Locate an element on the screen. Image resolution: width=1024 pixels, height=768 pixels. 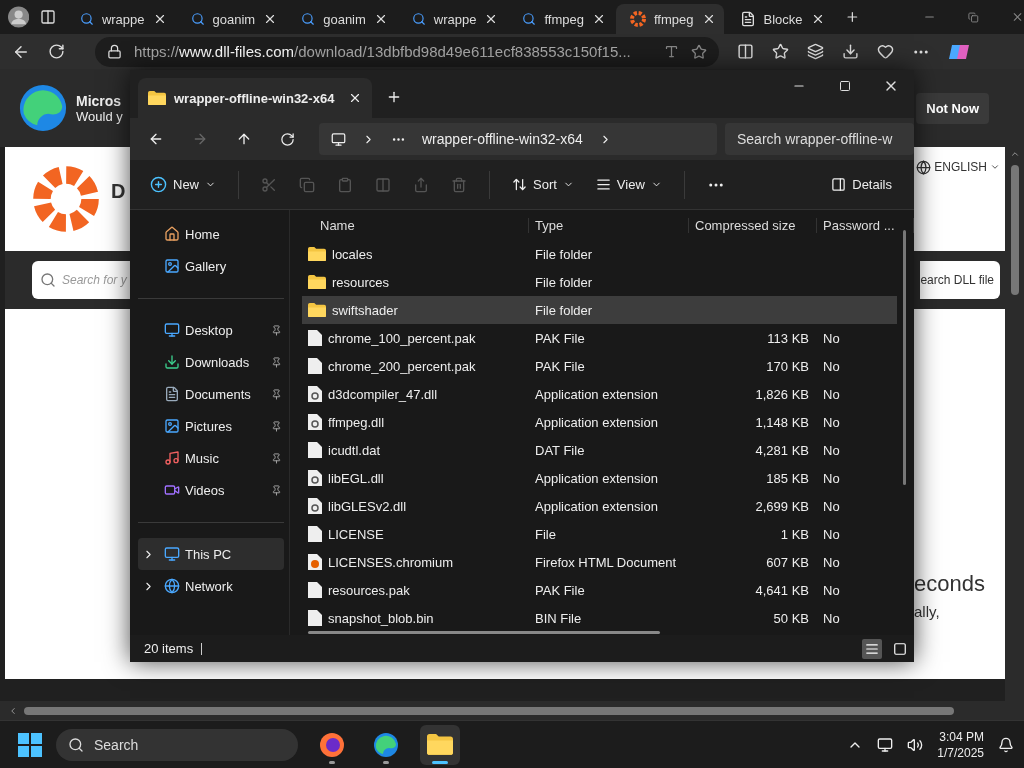
back-icon is located at coordinates (156, 139).